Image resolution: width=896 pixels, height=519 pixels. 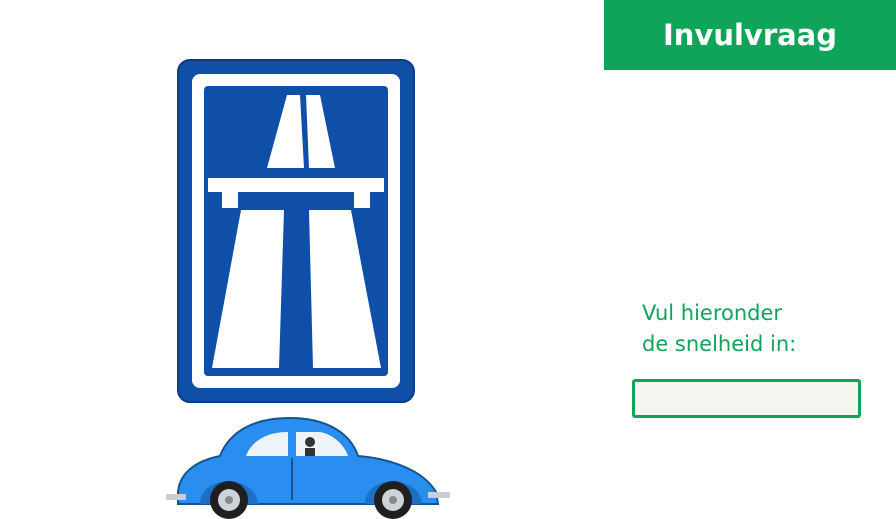 I want to click on header-title: Invulvraag, so click(x=750, y=35).